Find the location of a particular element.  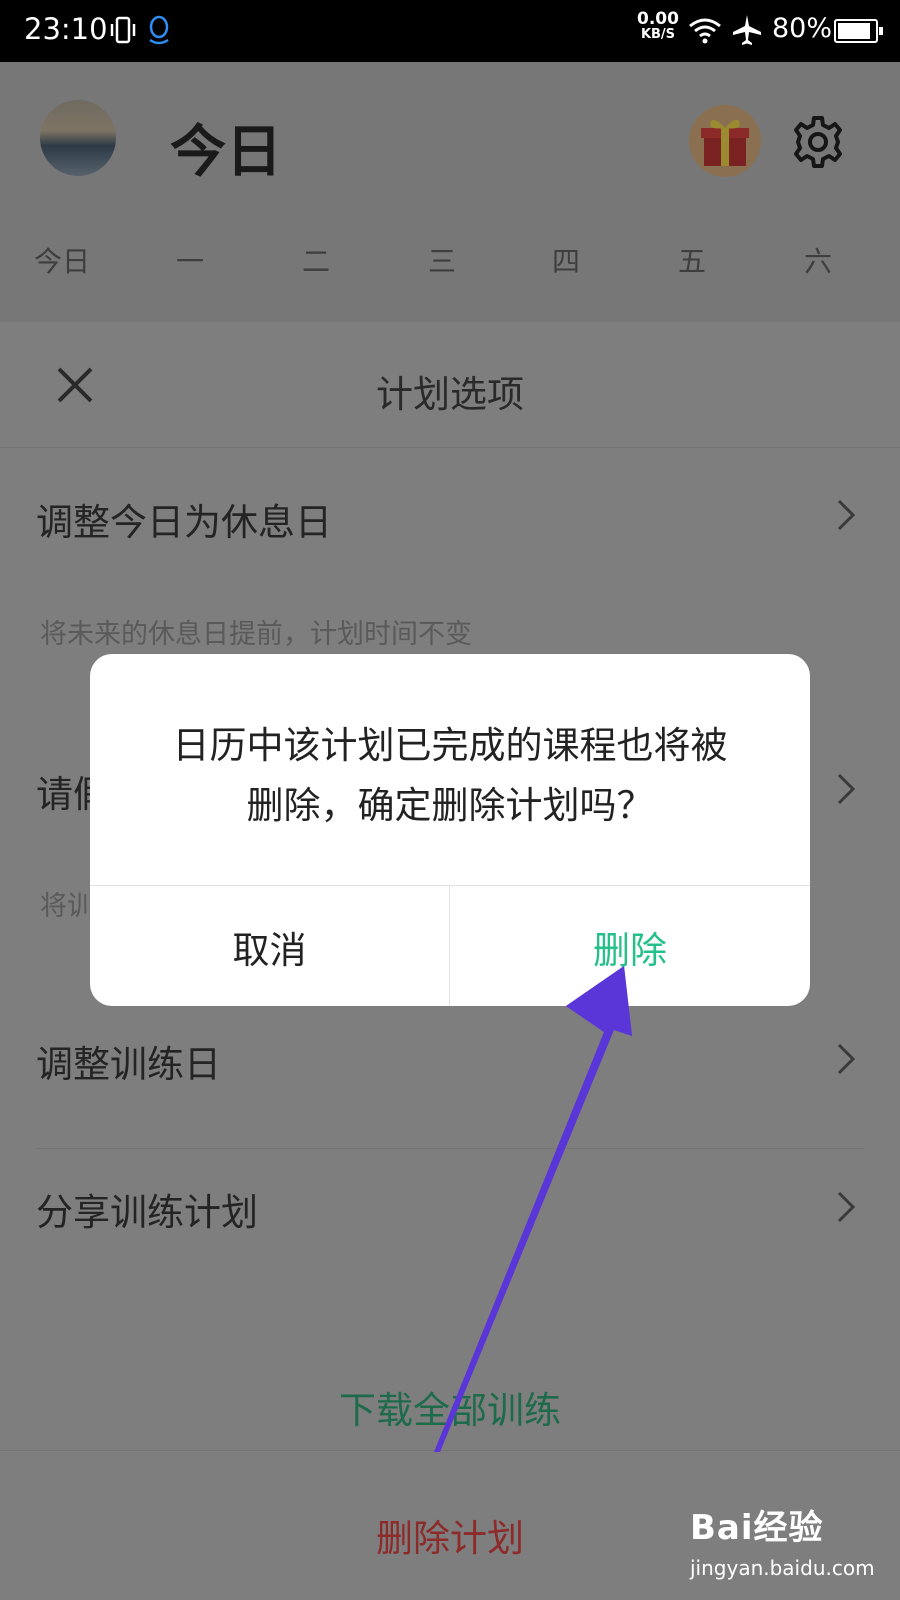

option-leave-desc: 将训 is located at coordinates (67, 906).